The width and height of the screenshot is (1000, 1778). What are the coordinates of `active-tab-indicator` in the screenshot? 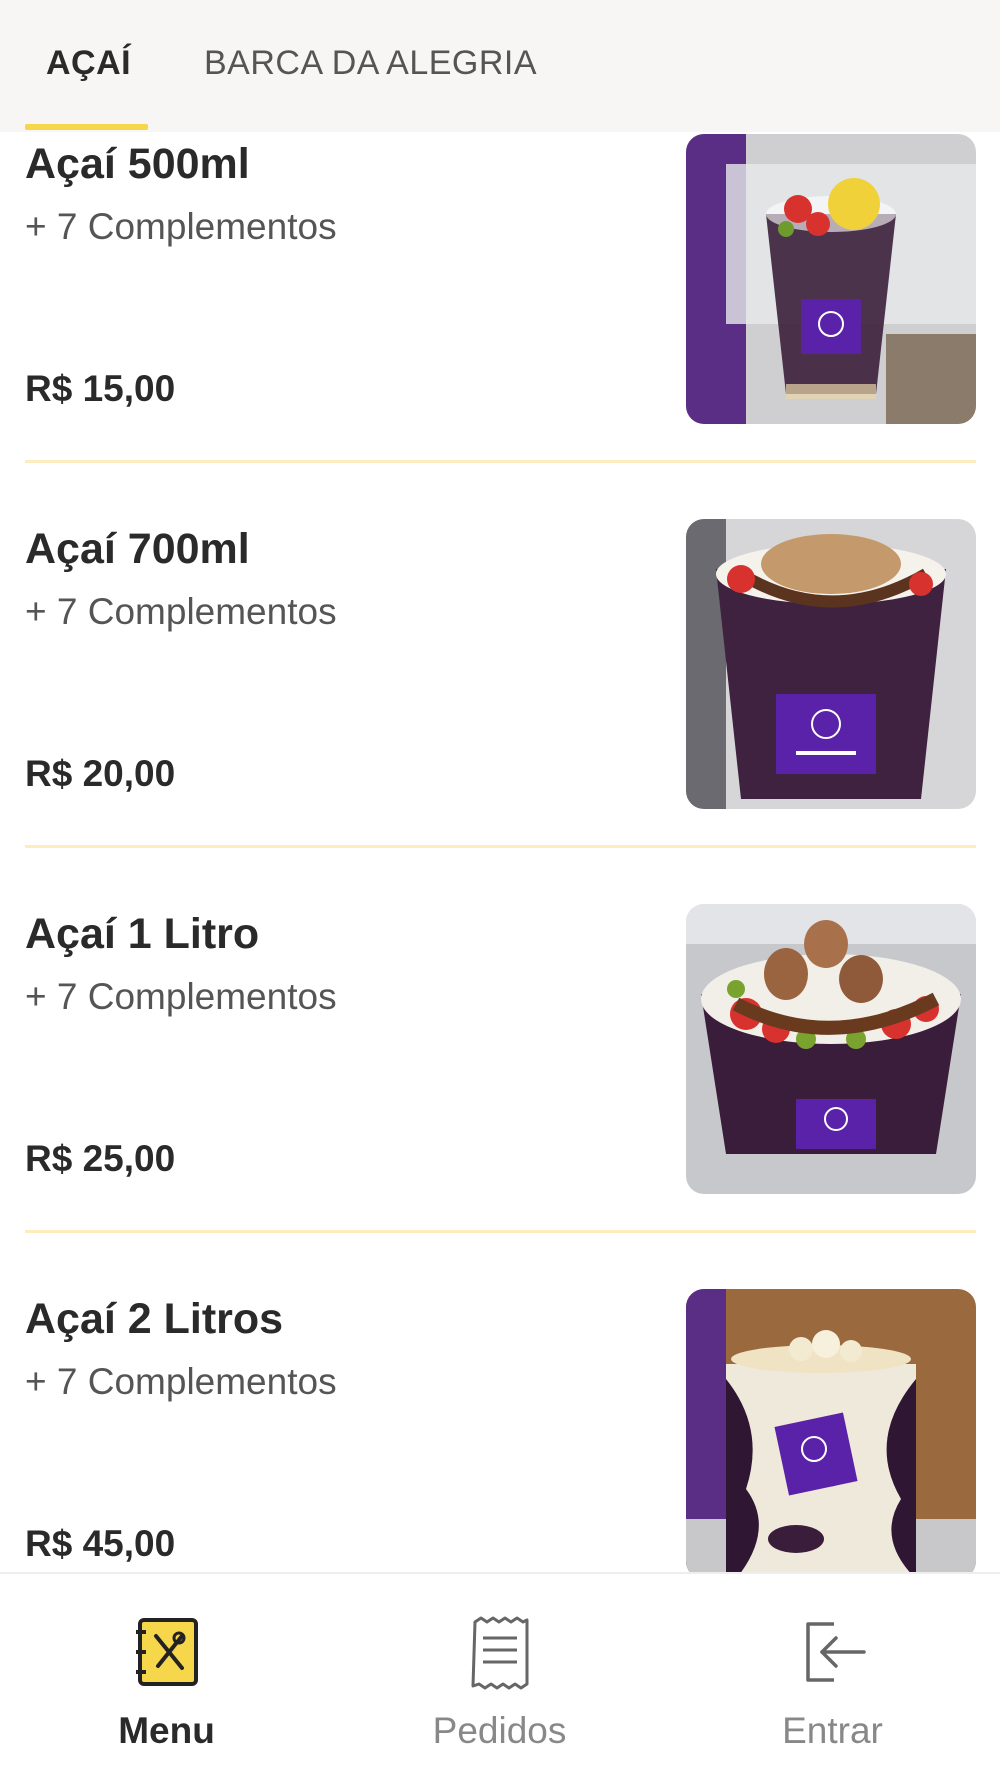 It's located at (86, 127).